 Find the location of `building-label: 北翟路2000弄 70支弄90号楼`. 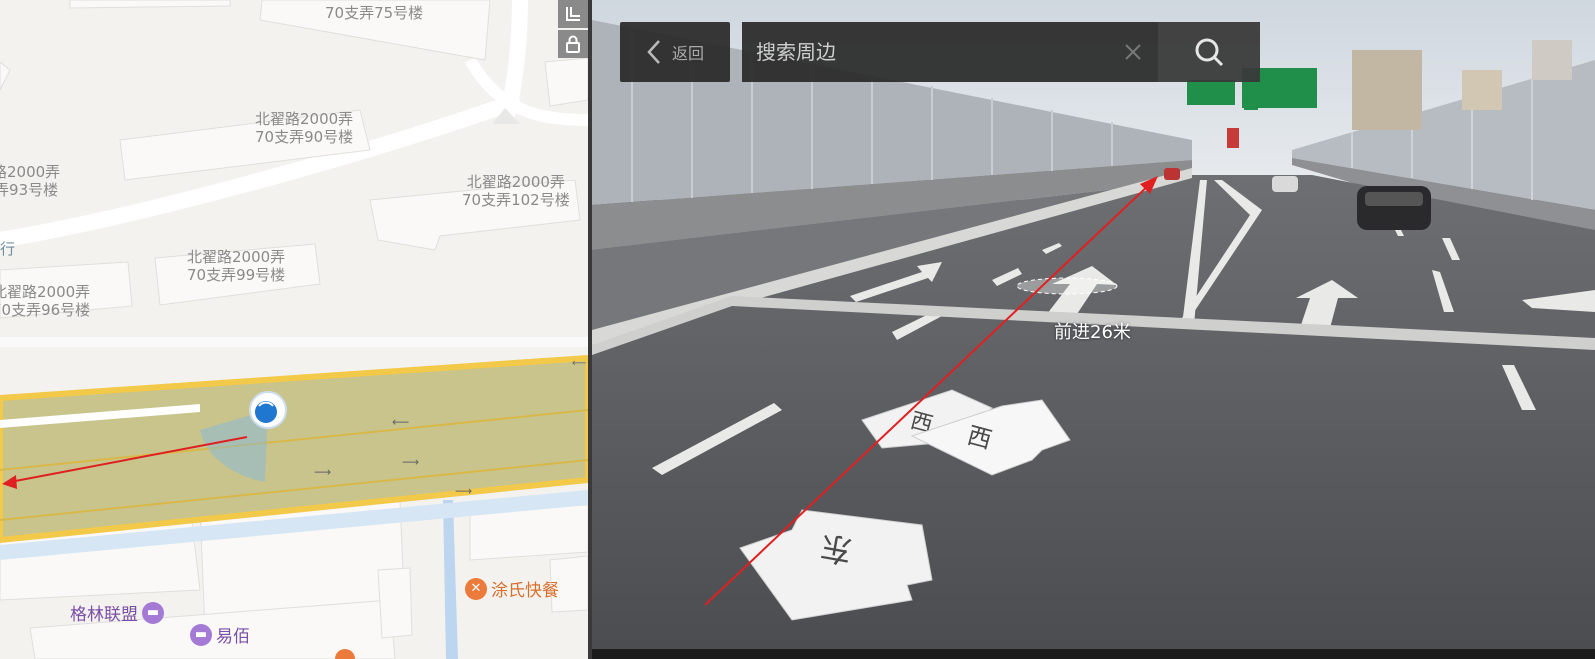

building-label: 北翟路2000弄 70支弄90号楼 is located at coordinates (304, 128).